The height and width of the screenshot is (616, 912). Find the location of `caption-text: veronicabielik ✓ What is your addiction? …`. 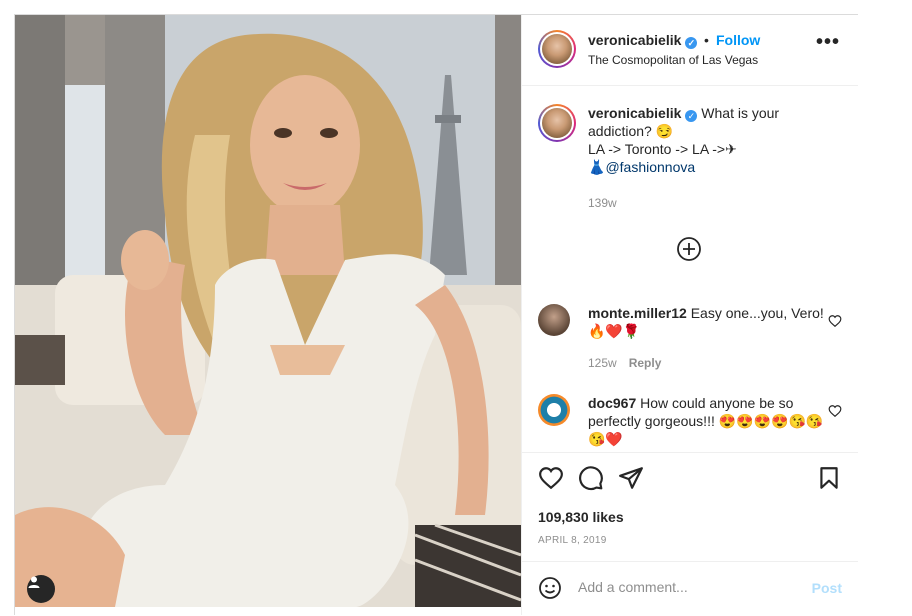

caption-text: veronicabielik ✓ What is your addiction? … is located at coordinates (712, 140).